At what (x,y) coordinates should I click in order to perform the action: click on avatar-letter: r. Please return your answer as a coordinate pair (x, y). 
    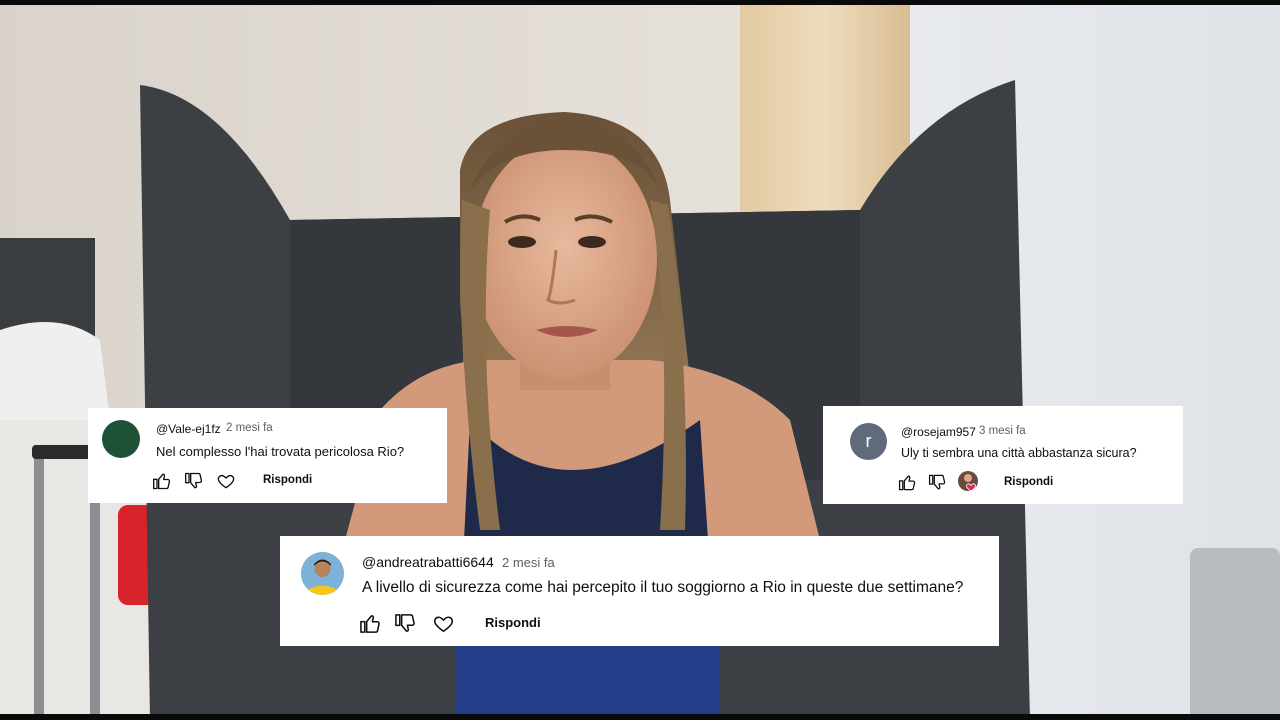
    Looking at the image, I should click on (868, 441).